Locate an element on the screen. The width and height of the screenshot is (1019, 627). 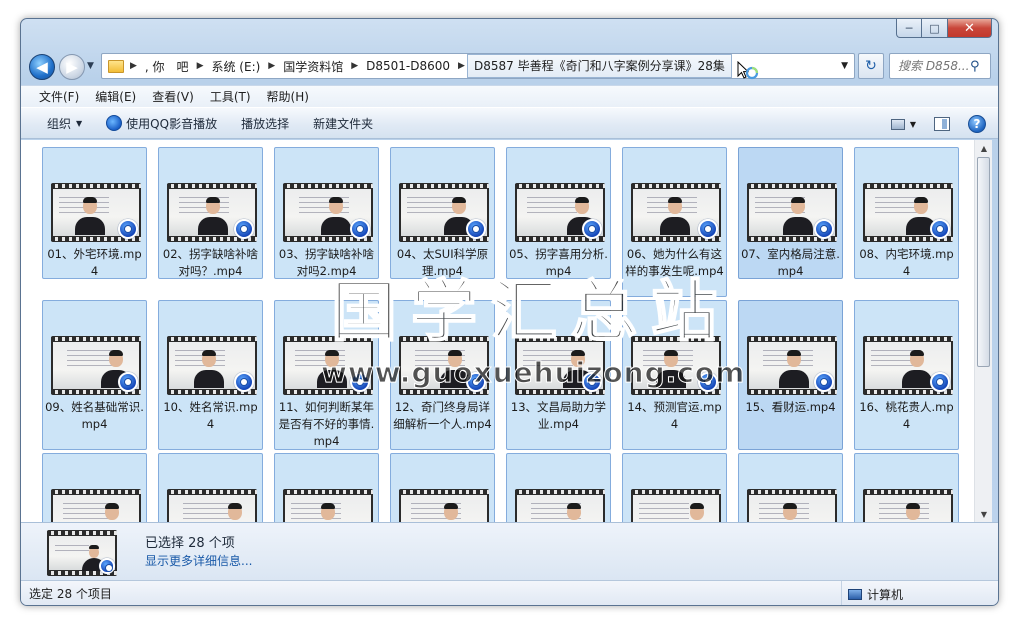
file-name: 09、姓名基础常识.mp4 is located at coordinates (94, 415).